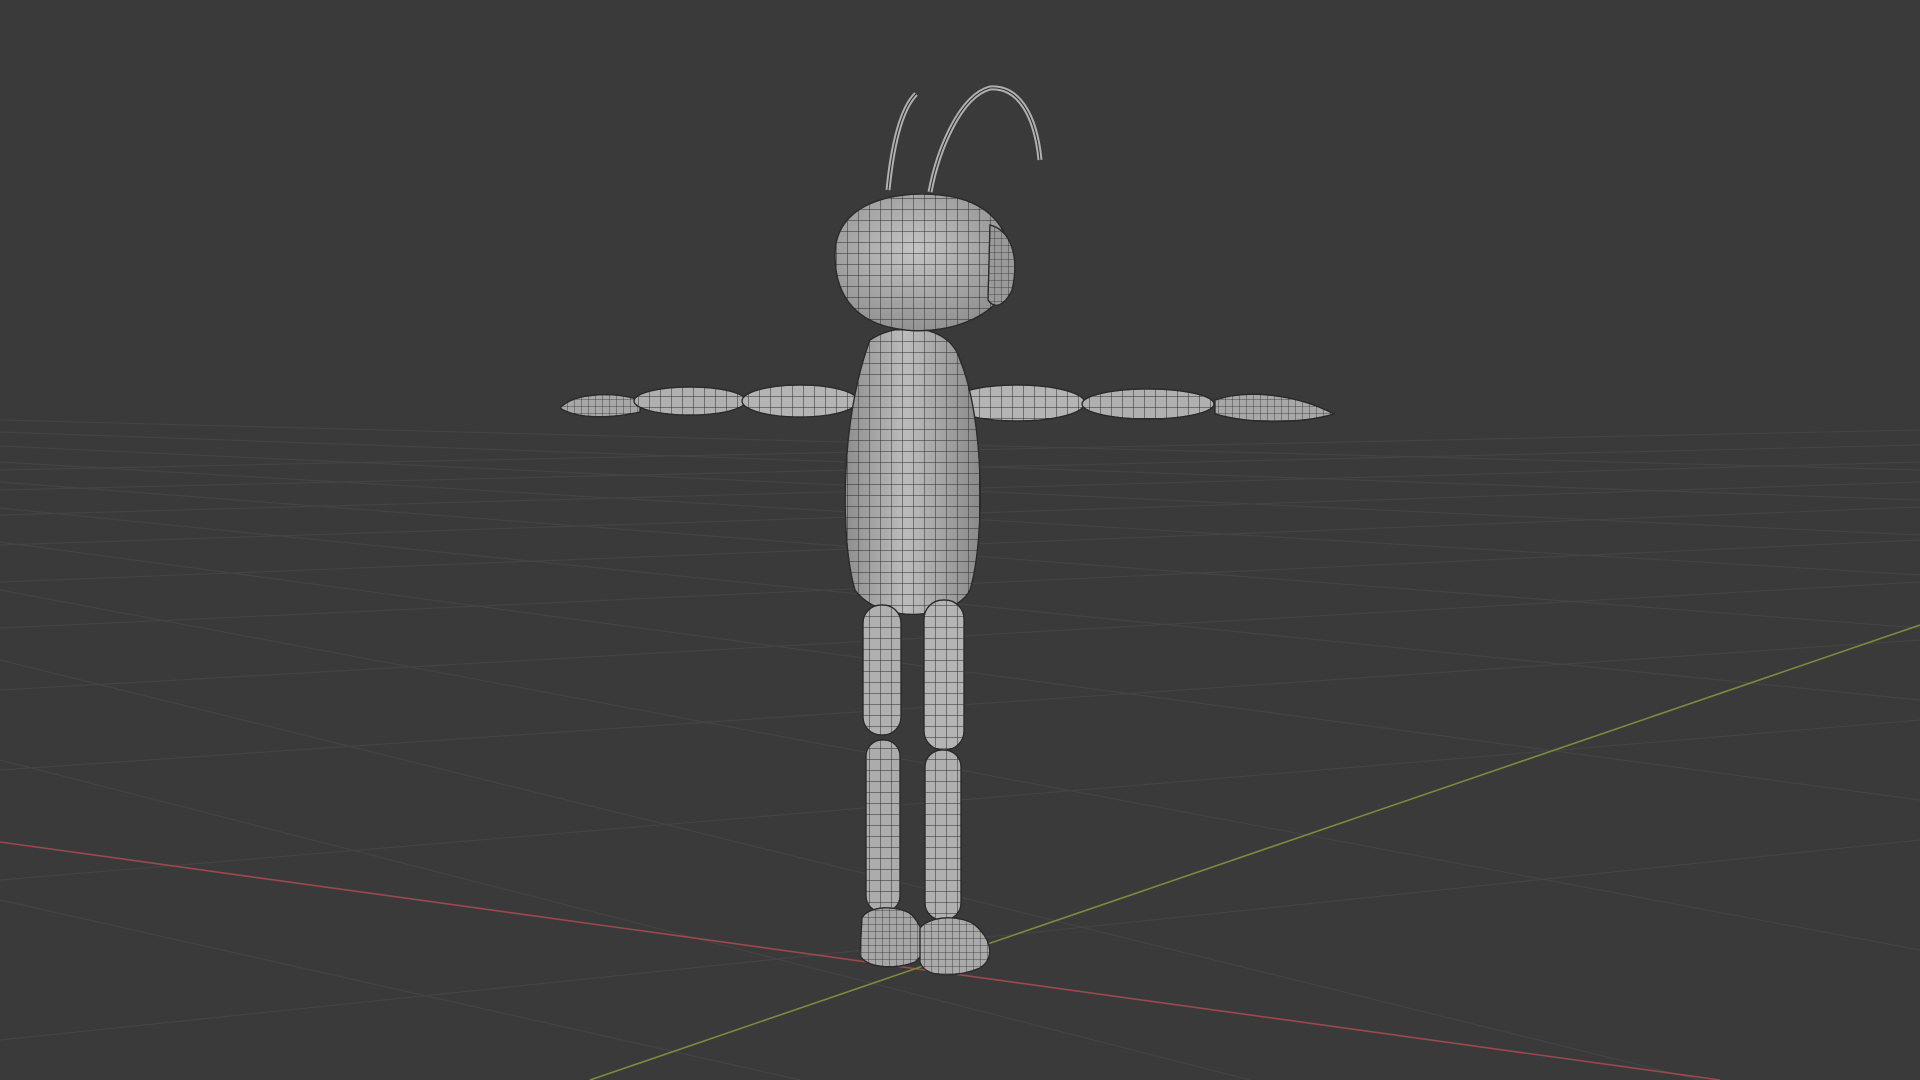 The image size is (1920, 1080). I want to click on head, so click(925, 262).